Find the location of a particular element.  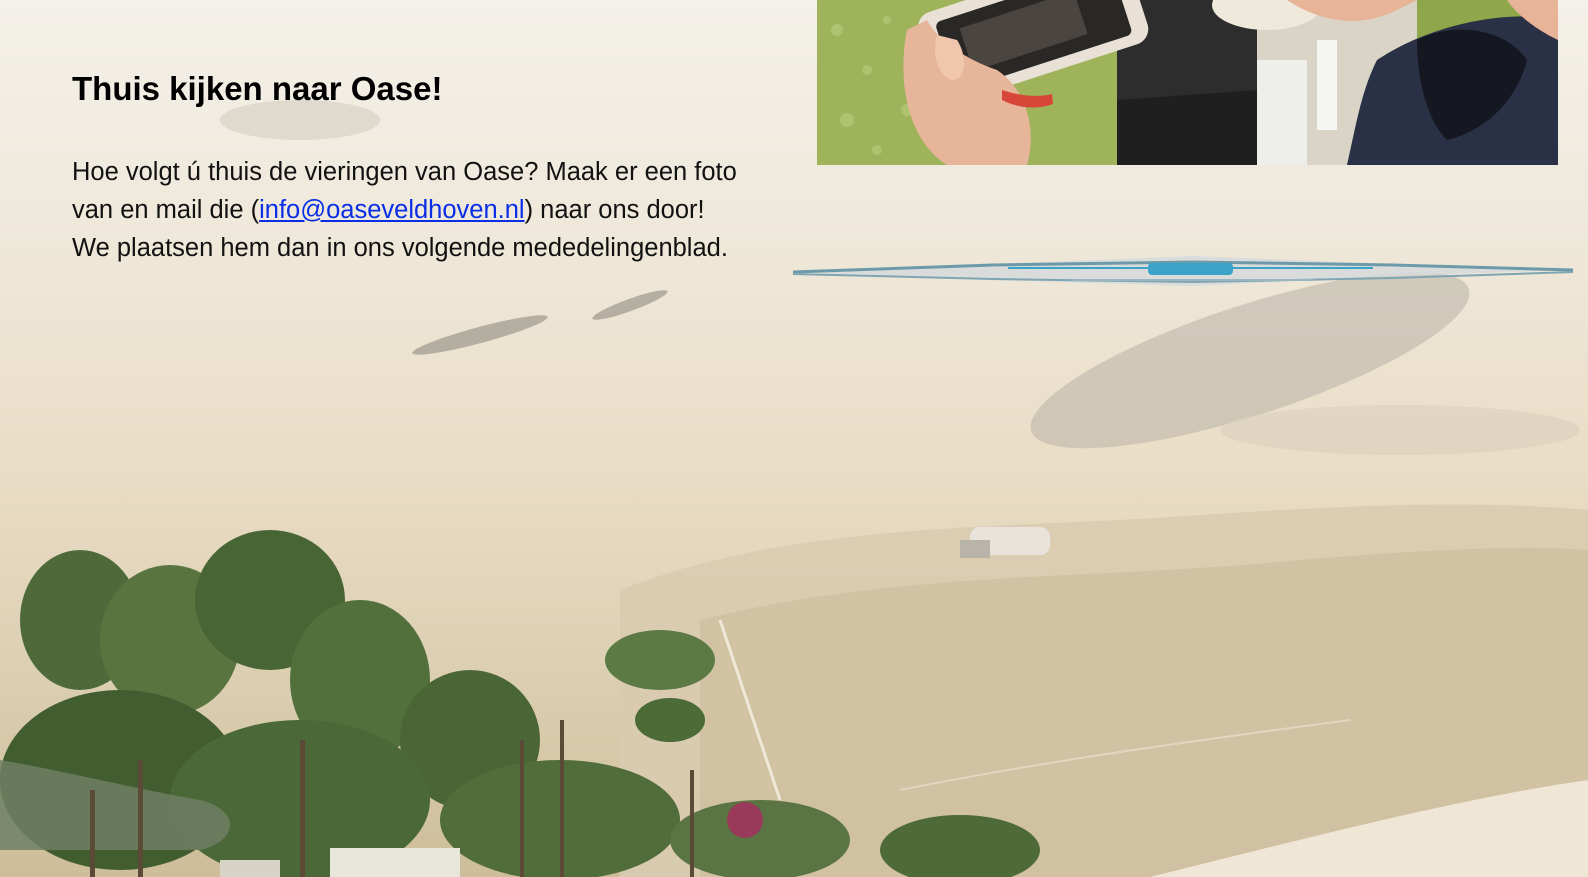

phone-viewing-illustration is located at coordinates (1187, 82).